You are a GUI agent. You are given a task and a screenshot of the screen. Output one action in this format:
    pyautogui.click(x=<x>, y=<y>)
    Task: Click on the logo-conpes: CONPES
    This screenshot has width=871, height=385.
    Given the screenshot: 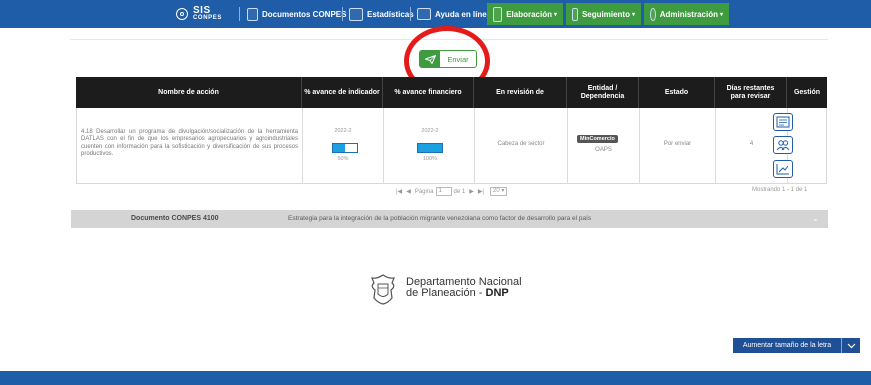 What is the action you would take?
    pyautogui.click(x=207, y=18)
    